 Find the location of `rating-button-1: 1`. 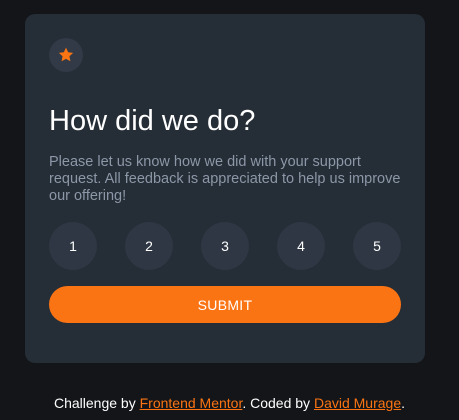

rating-button-1: 1 is located at coordinates (73, 246).